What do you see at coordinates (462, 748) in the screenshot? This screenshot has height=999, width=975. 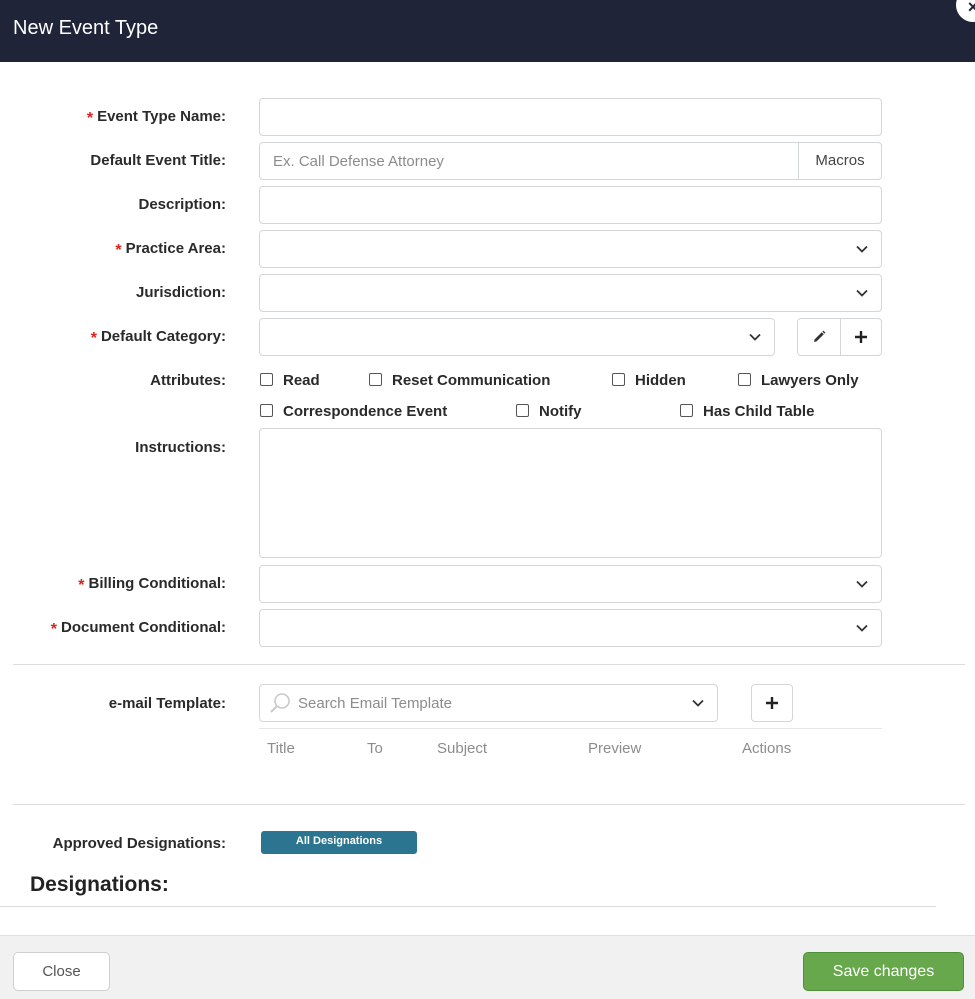 I see `column-header-subject: Subject` at bounding box center [462, 748].